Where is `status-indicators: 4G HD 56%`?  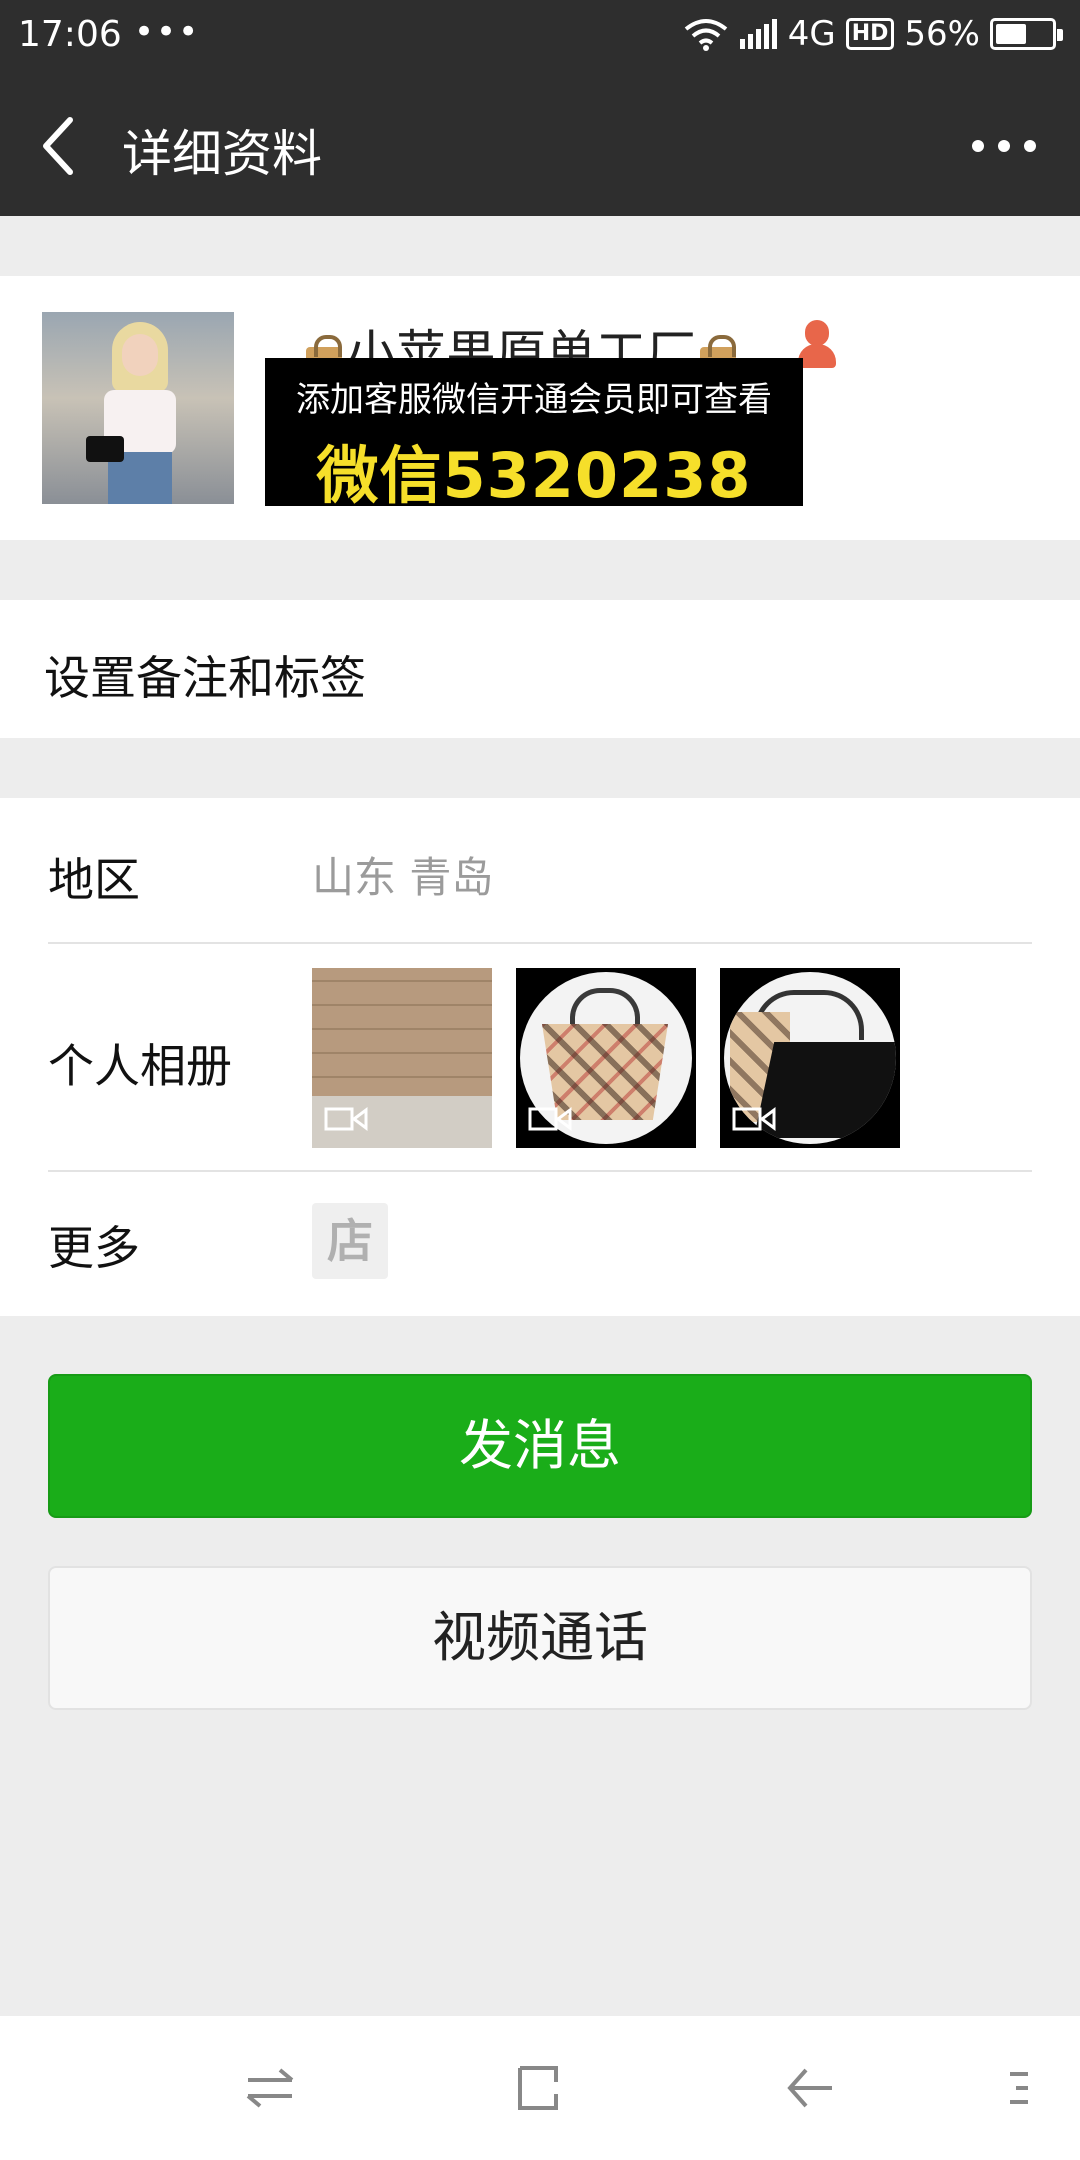 status-indicators: 4G HD 56% is located at coordinates (873, 34).